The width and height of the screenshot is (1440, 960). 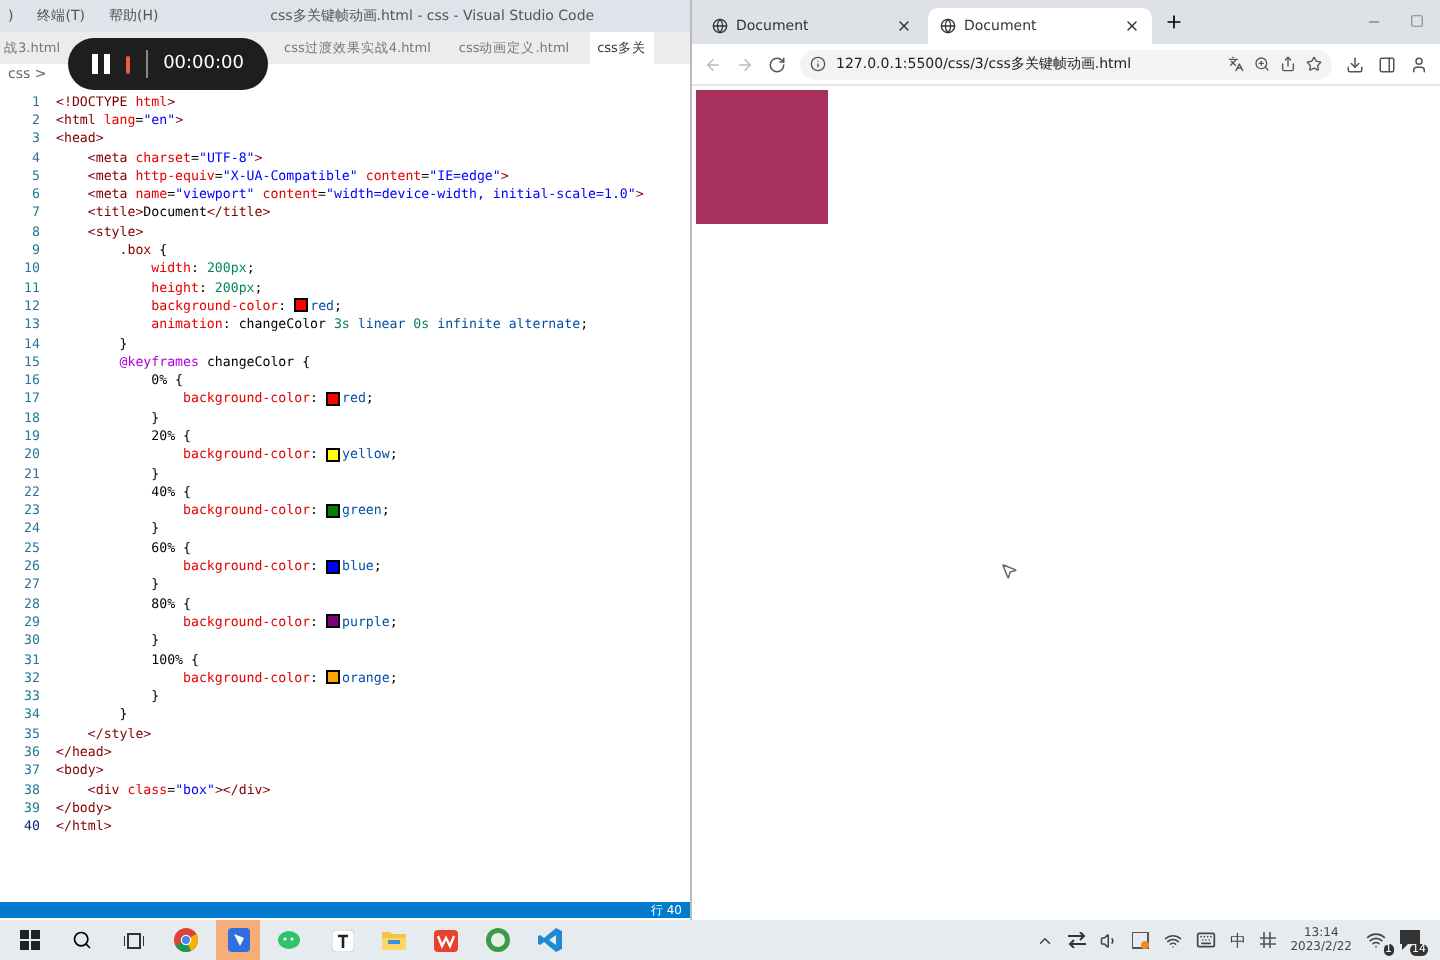 I want to click on hash-icon, so click(x=1268, y=940).